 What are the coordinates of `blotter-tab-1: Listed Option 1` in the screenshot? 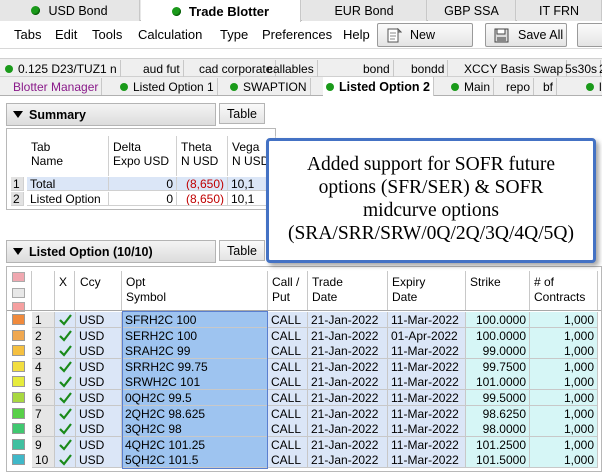 It's located at (167, 86).